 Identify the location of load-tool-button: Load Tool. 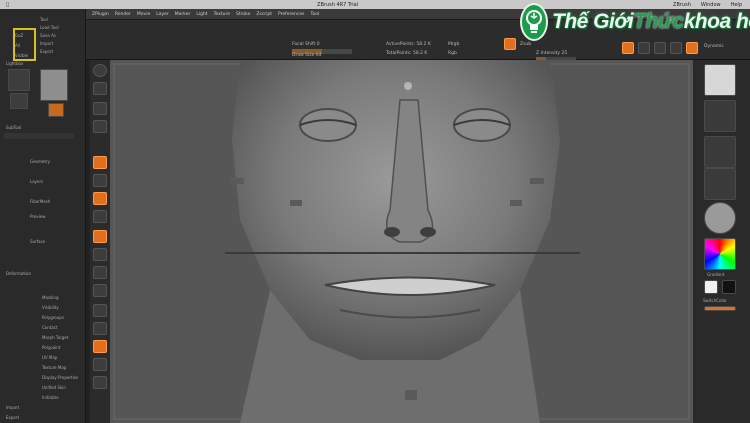
(49, 27).